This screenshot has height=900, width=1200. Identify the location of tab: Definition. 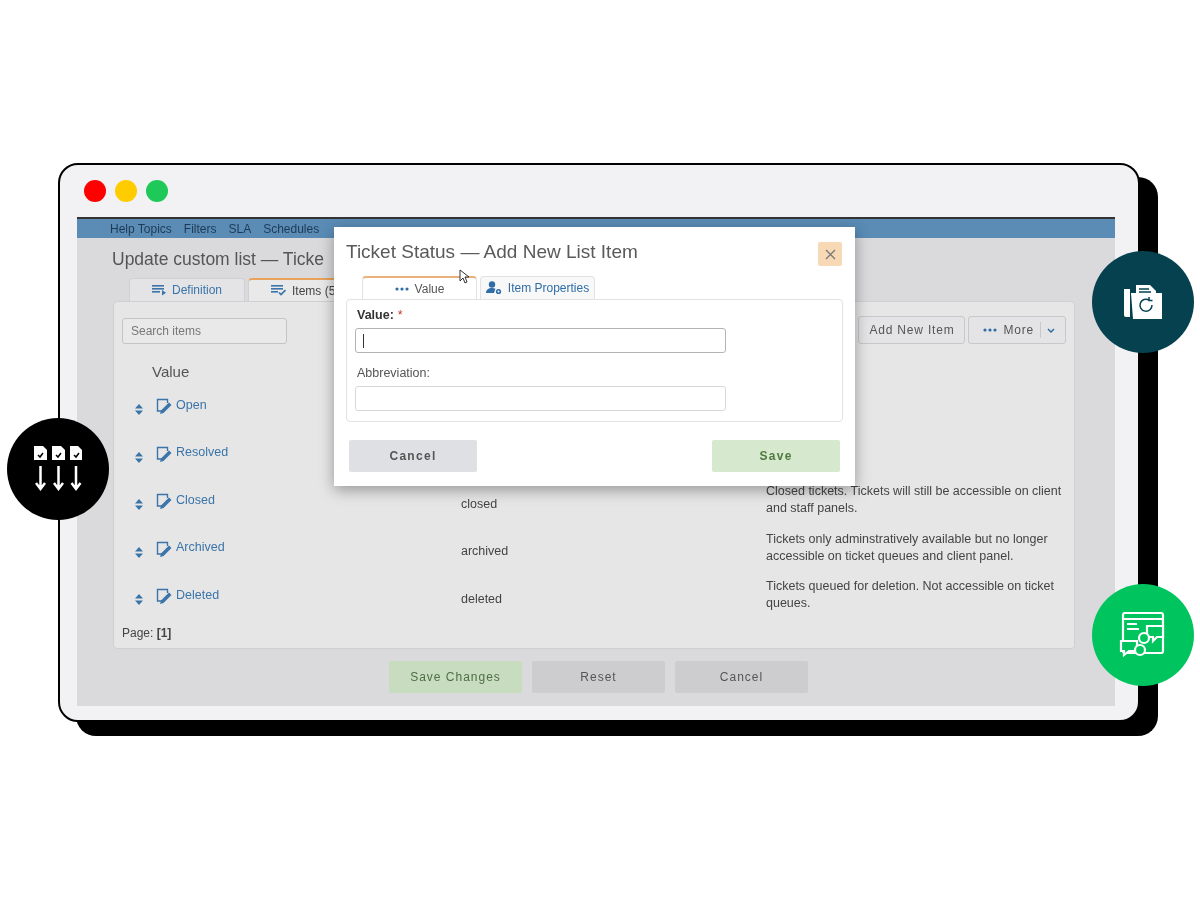
(187, 289).